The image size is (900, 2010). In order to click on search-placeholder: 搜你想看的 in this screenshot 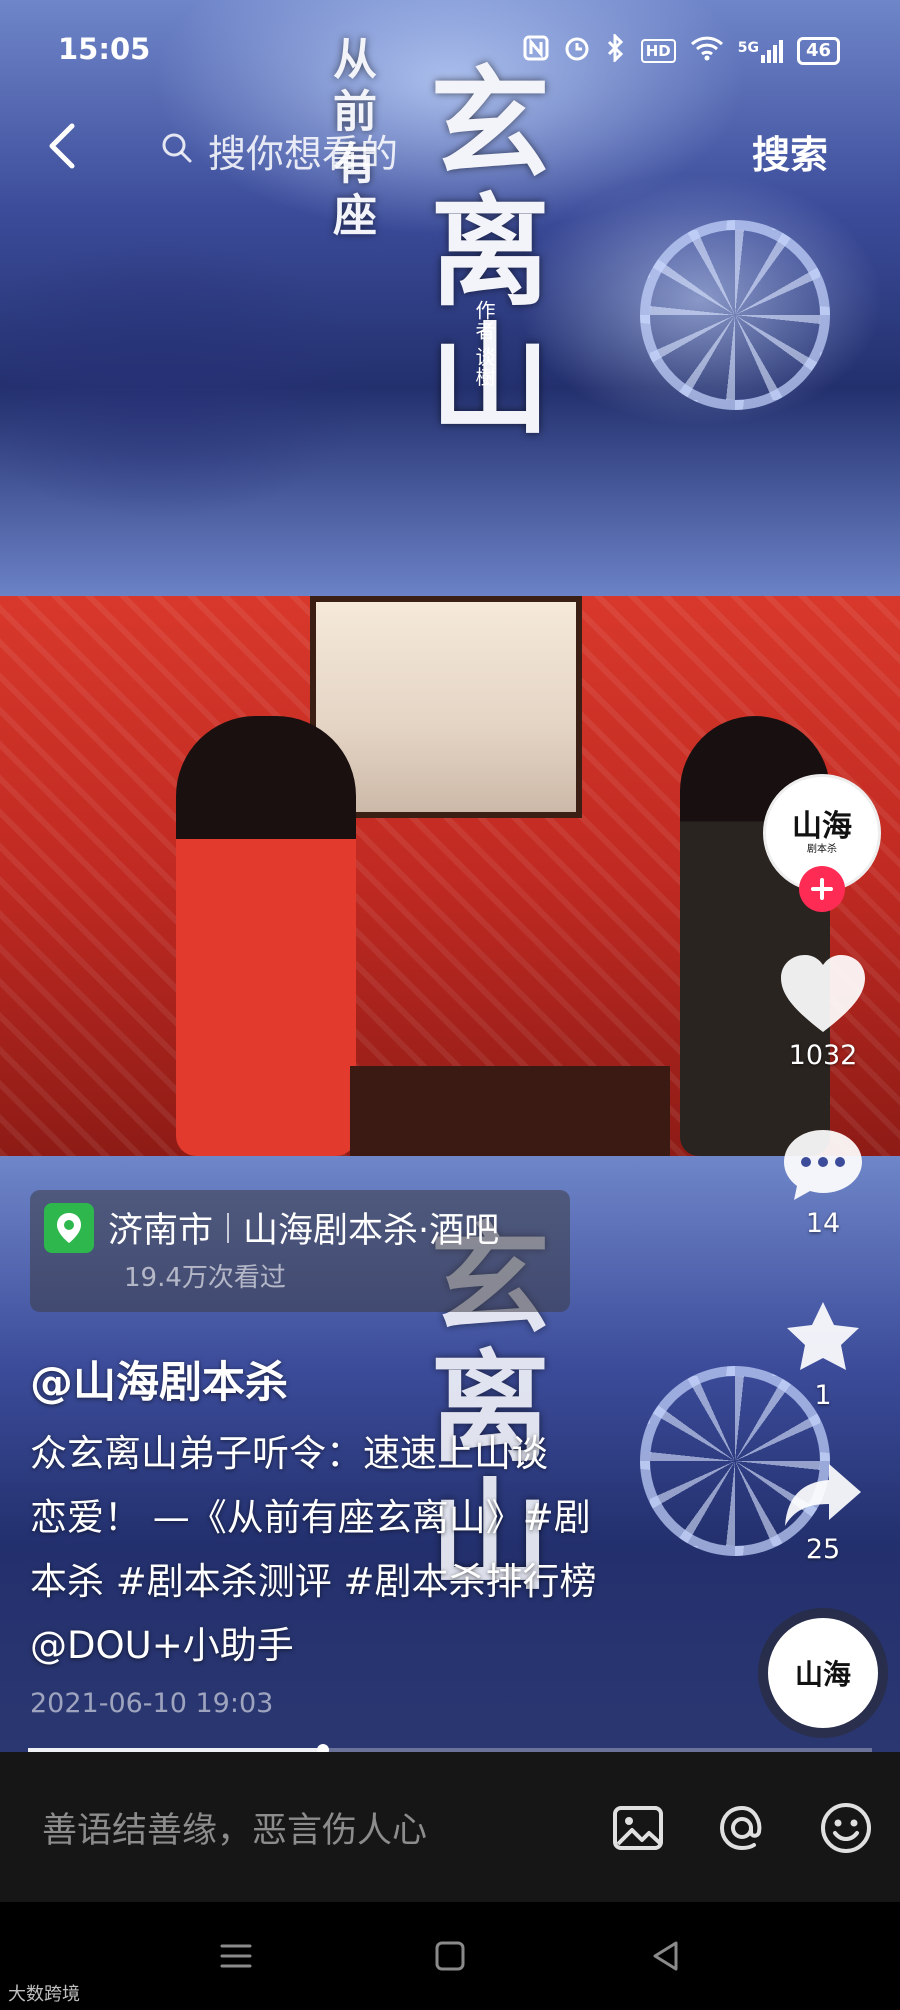, I will do `click(303, 153)`.